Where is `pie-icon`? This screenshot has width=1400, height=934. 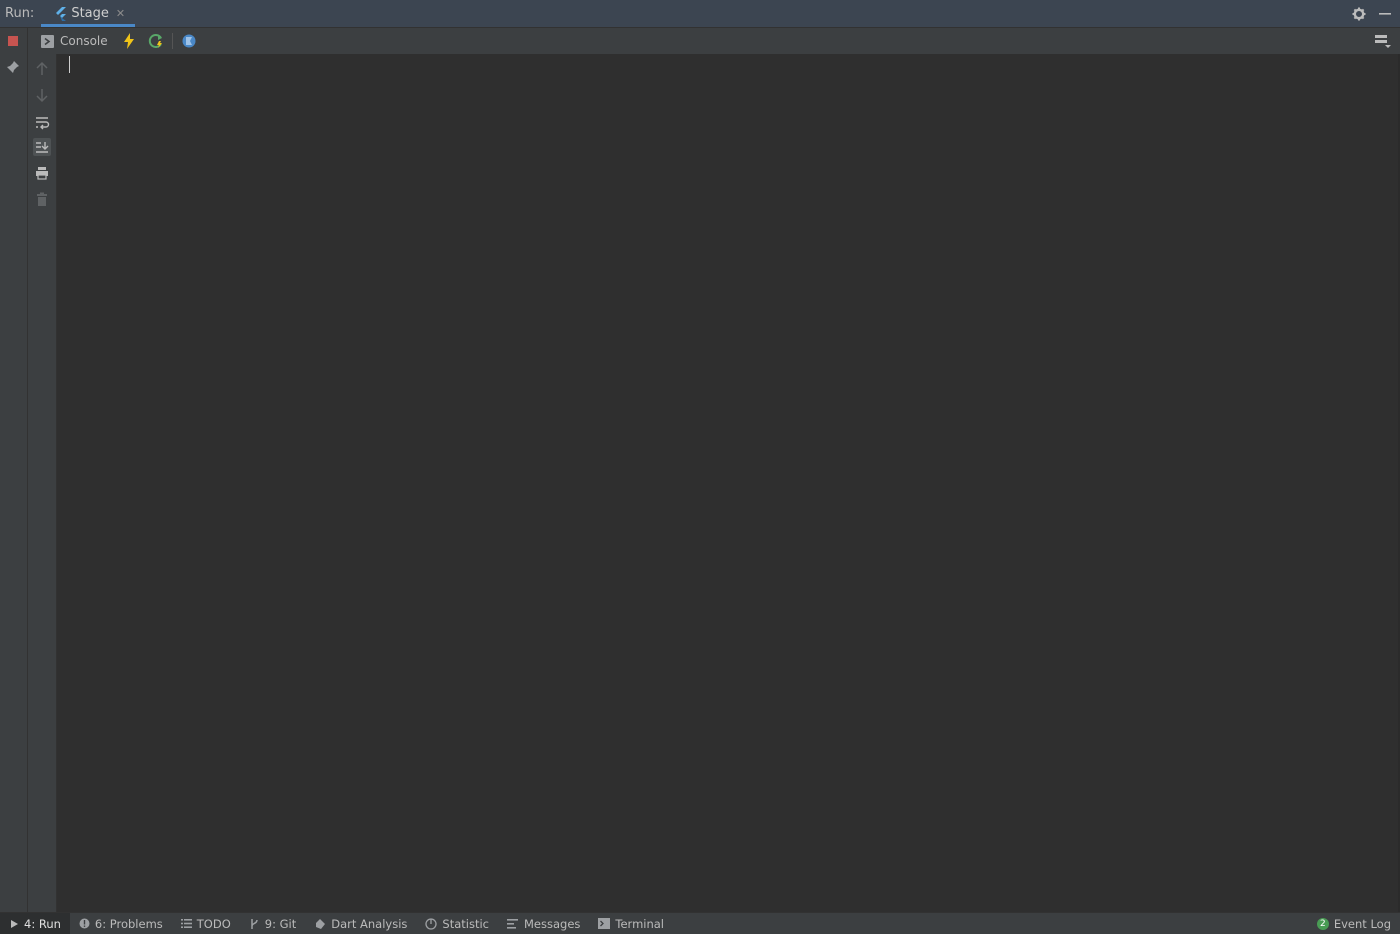 pie-icon is located at coordinates (431, 923).